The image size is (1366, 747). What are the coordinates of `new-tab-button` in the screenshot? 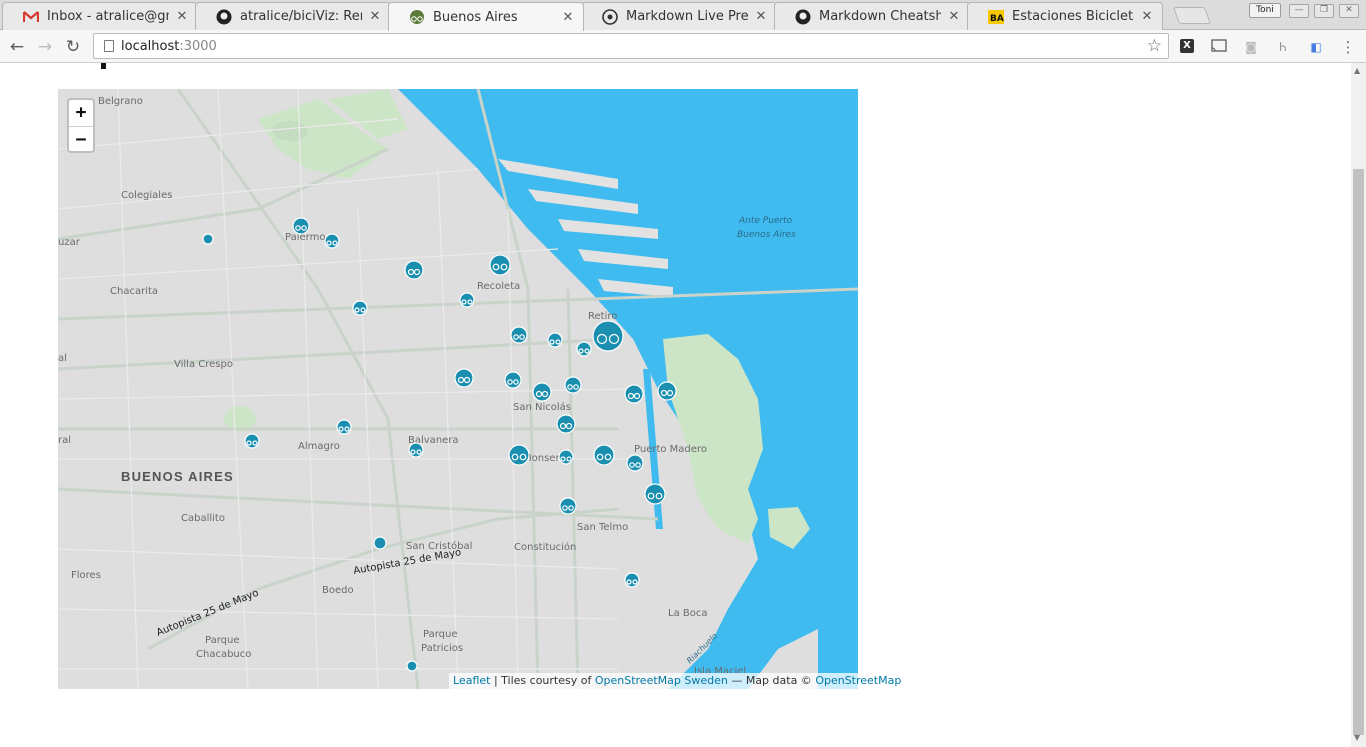 It's located at (1192, 15).